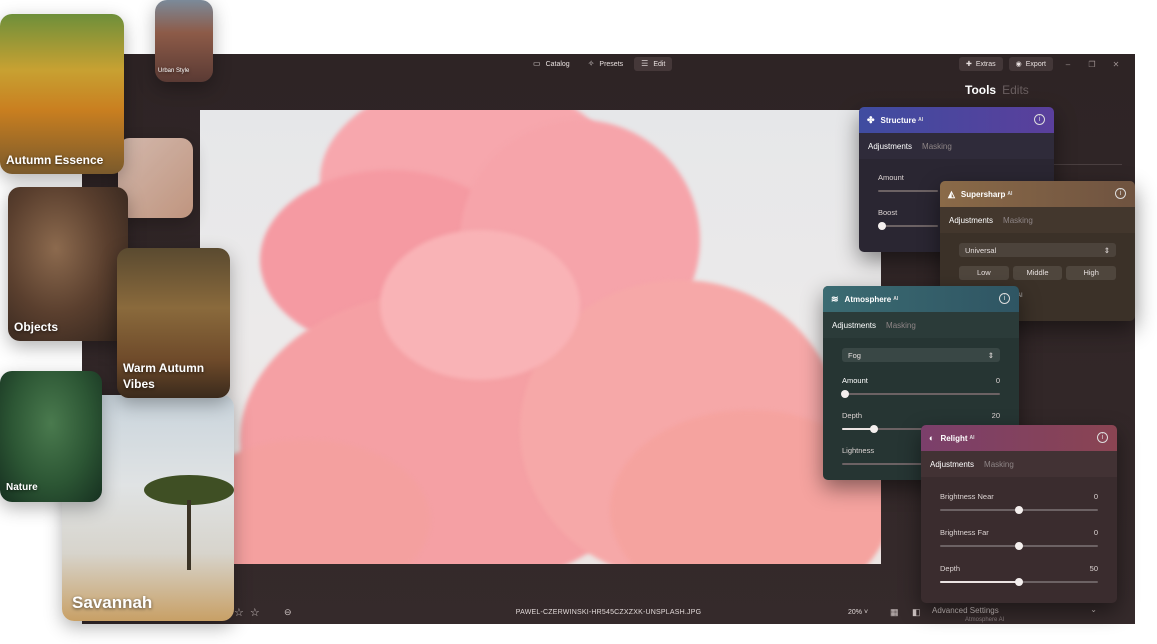  I want to click on export-button: ◉ Export, so click(1030, 64).